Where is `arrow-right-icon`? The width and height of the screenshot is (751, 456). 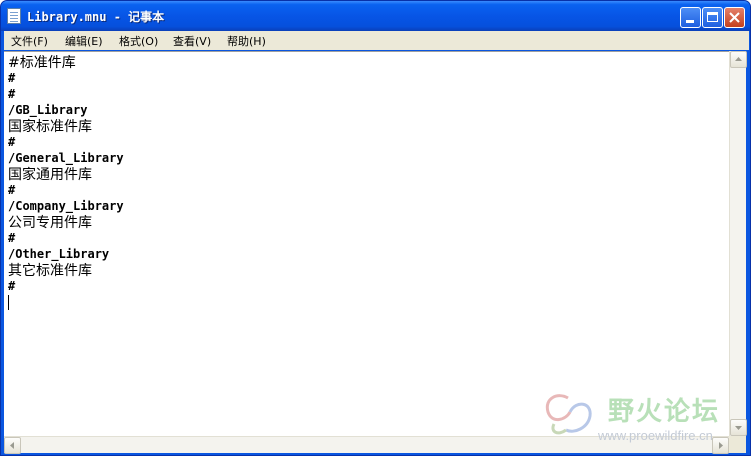
arrow-right-icon is located at coordinates (721, 445).